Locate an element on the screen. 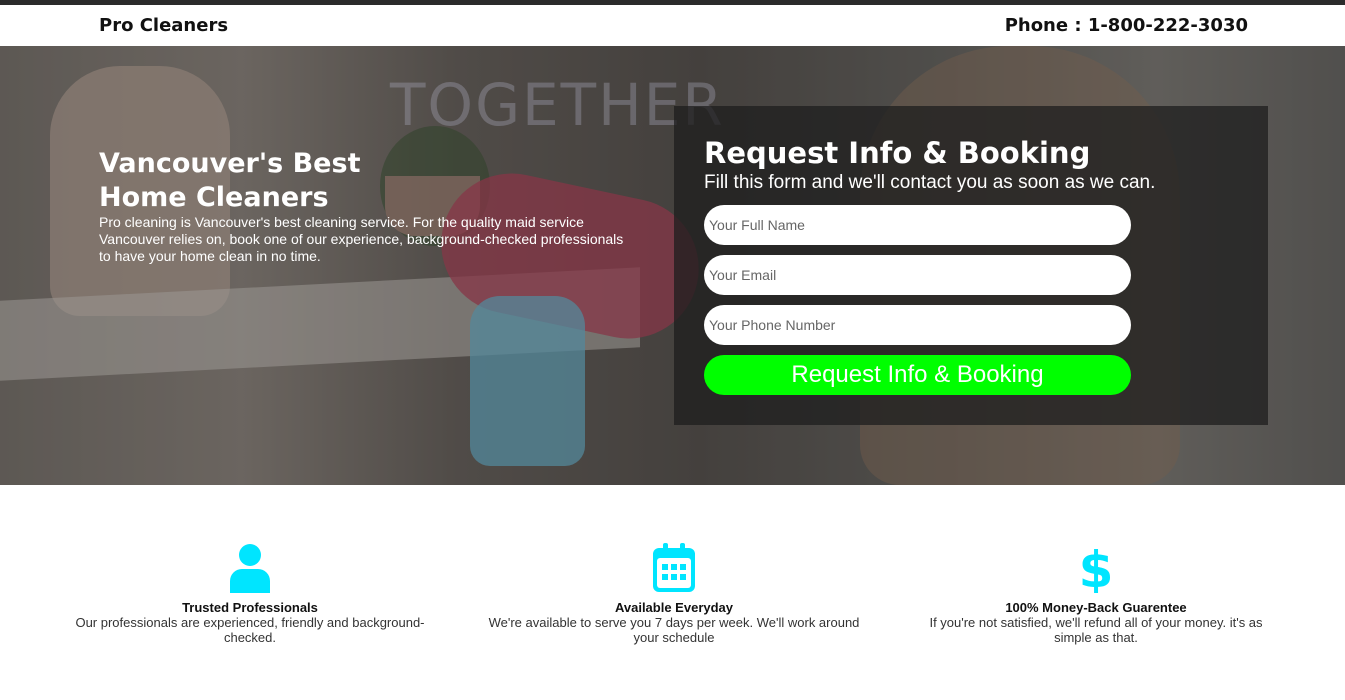 Image resolution: width=1345 pixels, height=700 pixels. header: Pro Cleaners Phone : 1-800-222-3030 is located at coordinates (672, 25).